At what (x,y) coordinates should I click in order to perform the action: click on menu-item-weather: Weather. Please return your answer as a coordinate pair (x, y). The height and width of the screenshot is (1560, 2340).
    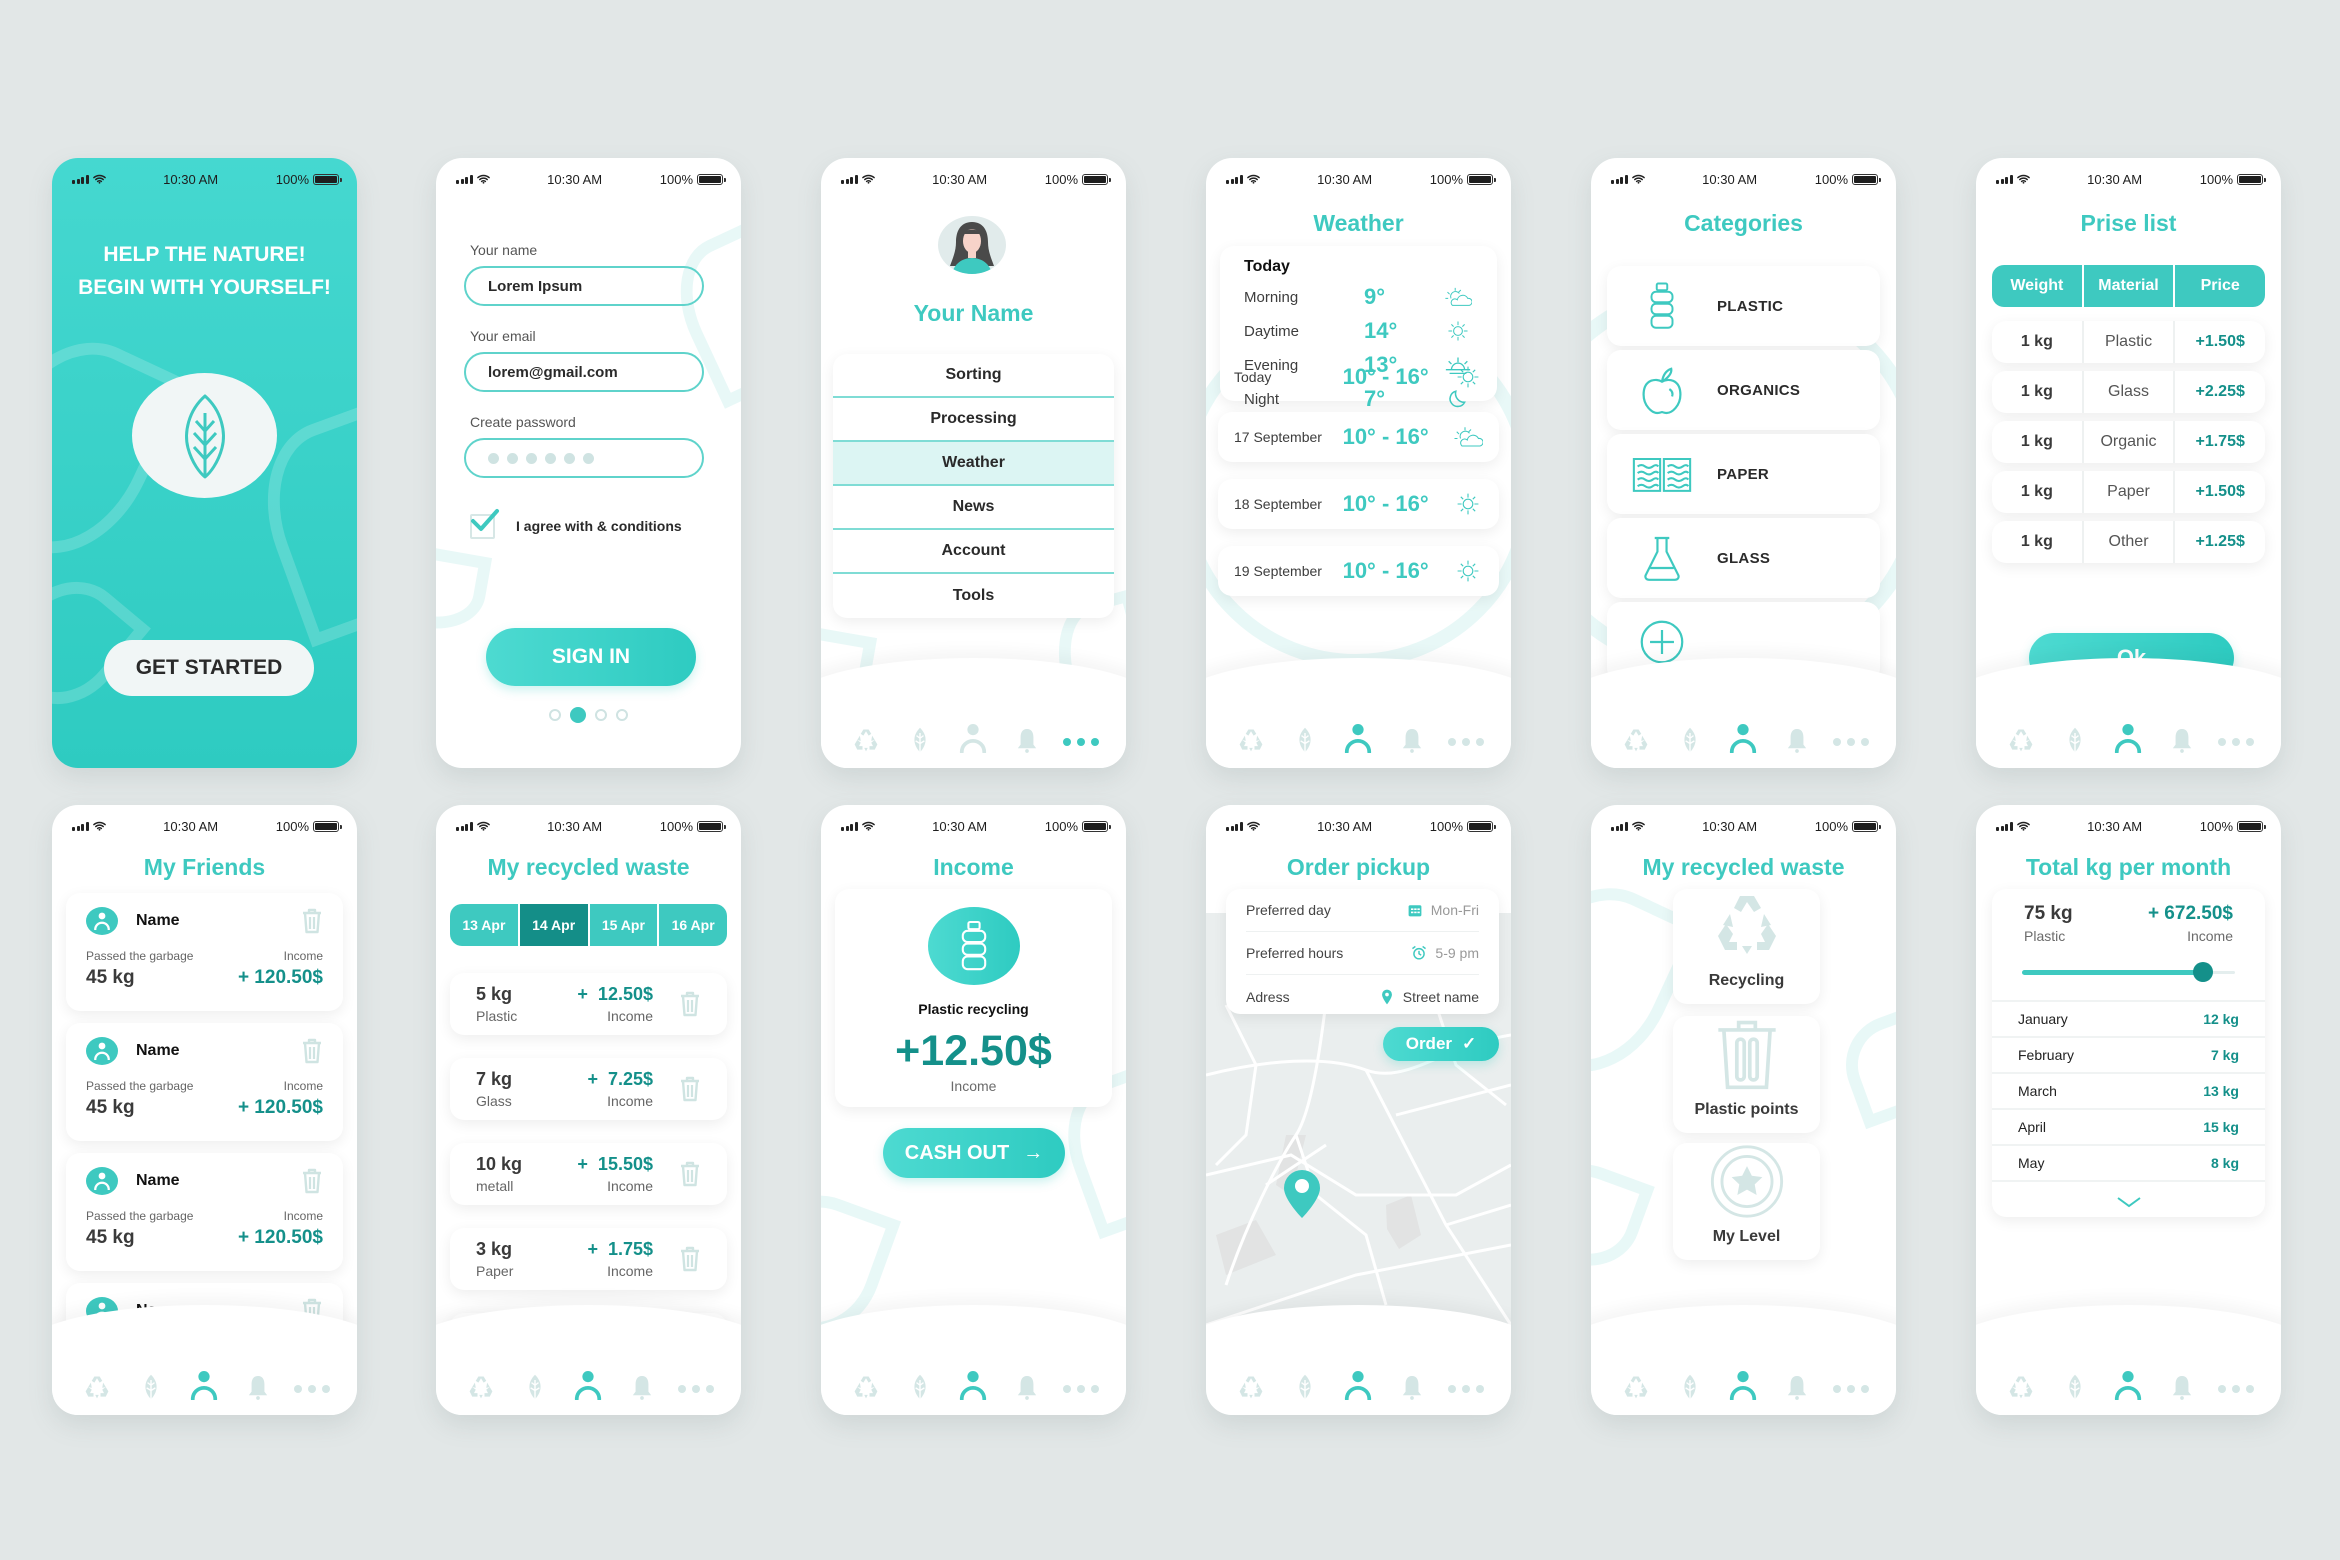
    Looking at the image, I should click on (973, 464).